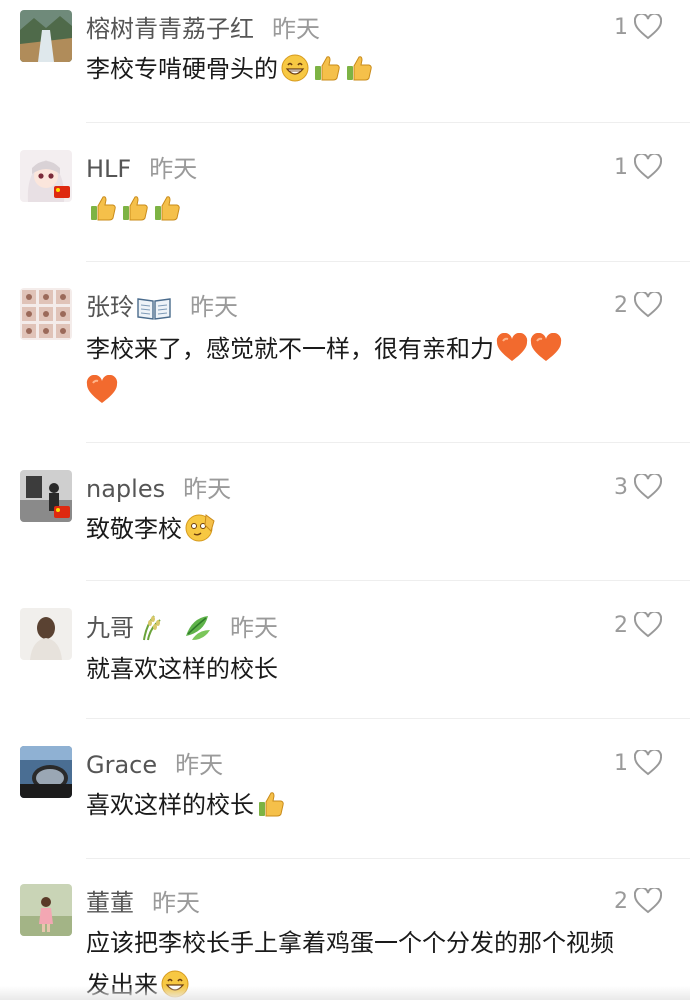 The width and height of the screenshot is (690, 1006). What do you see at coordinates (143, 903) in the screenshot?
I see `comment-meta: 董董 昨天` at bounding box center [143, 903].